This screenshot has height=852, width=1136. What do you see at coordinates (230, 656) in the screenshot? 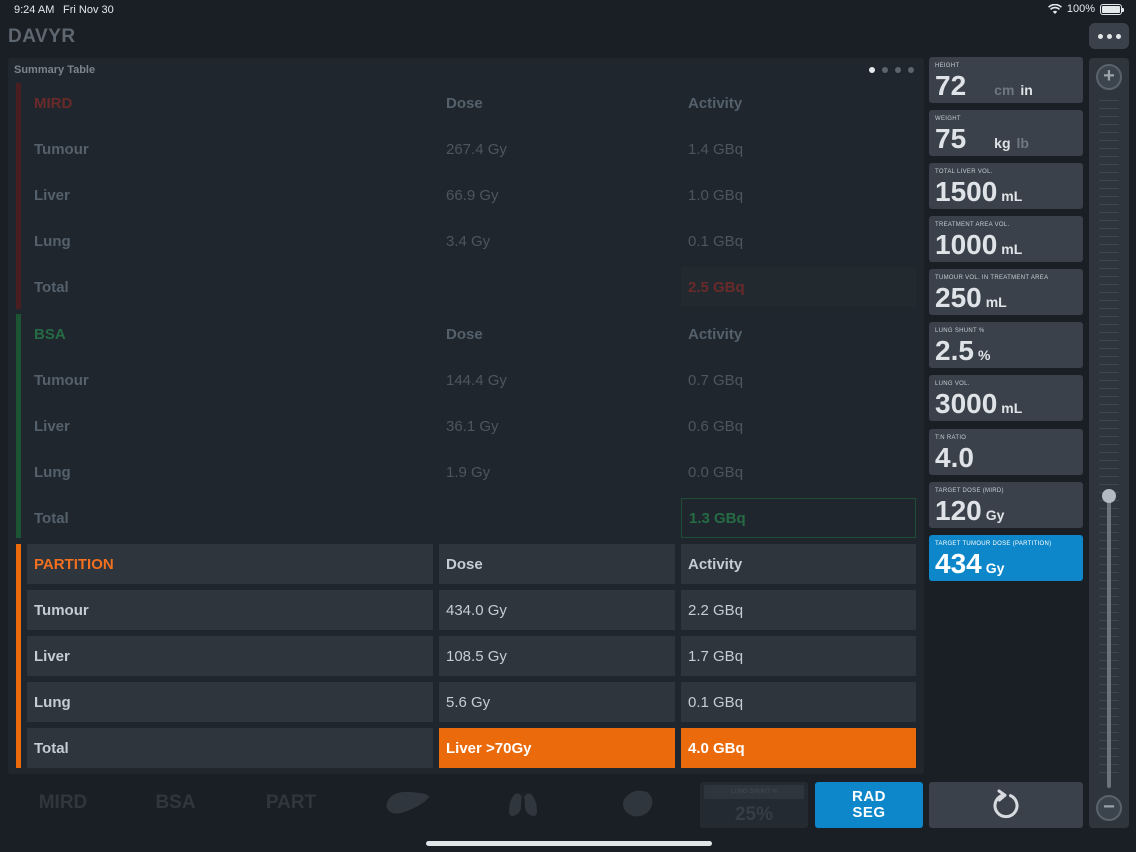
I see `partition-row-label: Liver` at bounding box center [230, 656].